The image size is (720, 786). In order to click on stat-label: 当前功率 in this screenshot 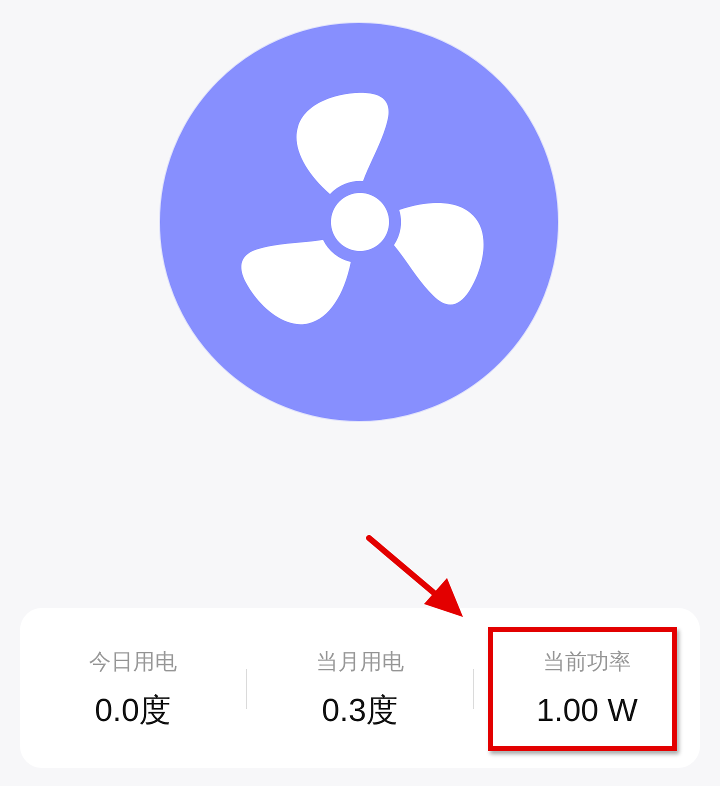, I will do `click(587, 662)`.